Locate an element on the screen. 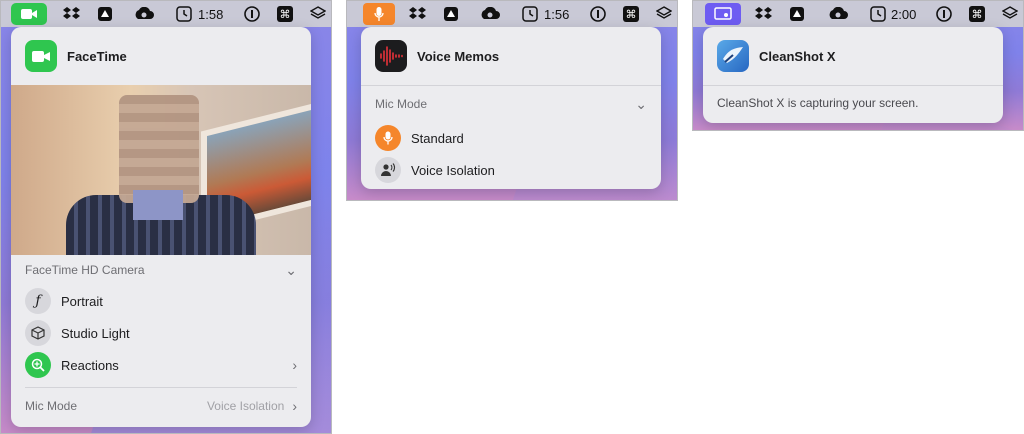 The image size is (1024, 434). mic-mode-section: Mic Mode ⌄ is located at coordinates (511, 104).